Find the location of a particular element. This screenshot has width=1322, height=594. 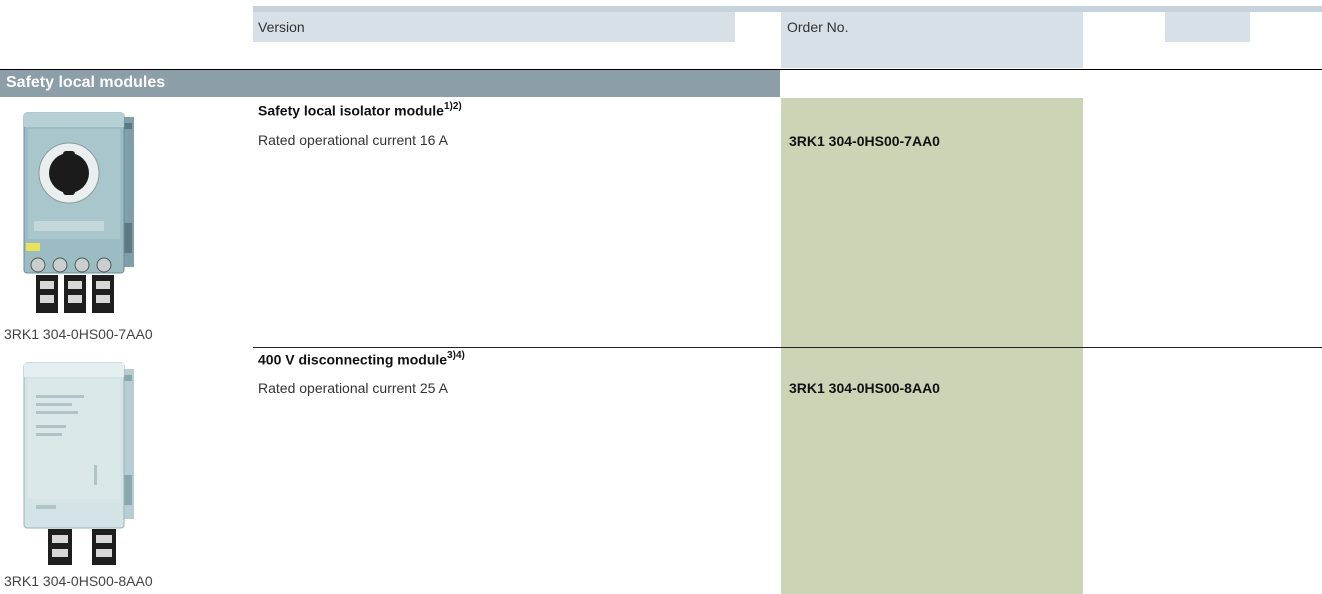

disconnecting-module-image is located at coordinates (84, 461).